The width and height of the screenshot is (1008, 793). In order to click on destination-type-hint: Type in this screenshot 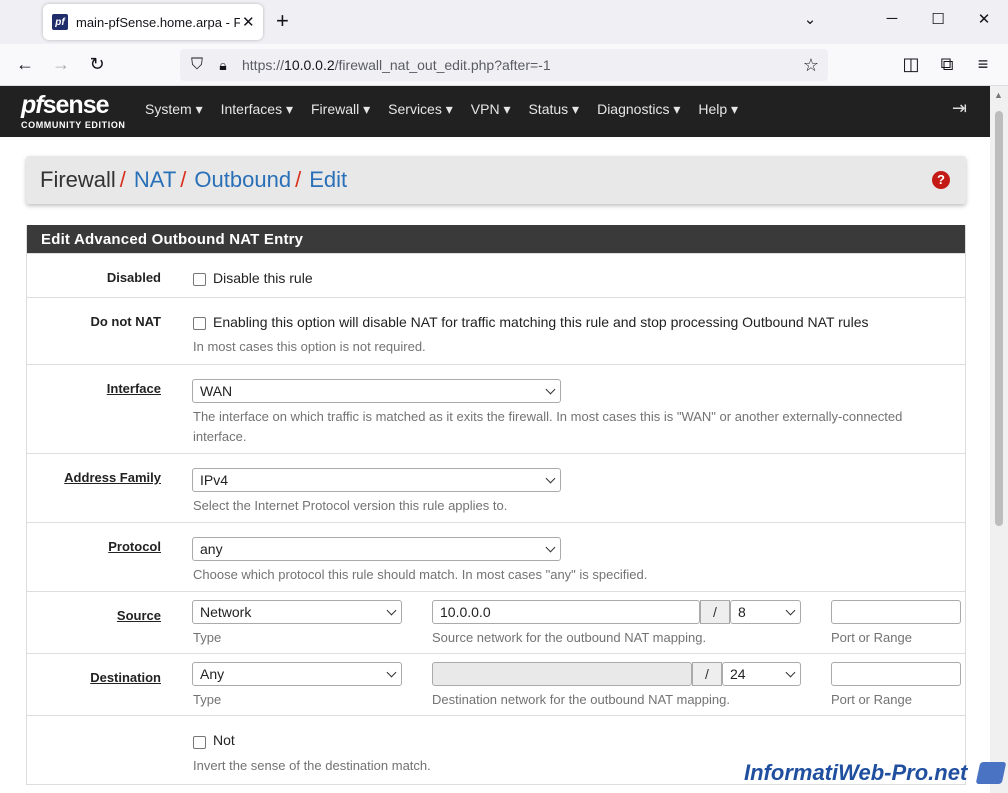, I will do `click(207, 699)`.